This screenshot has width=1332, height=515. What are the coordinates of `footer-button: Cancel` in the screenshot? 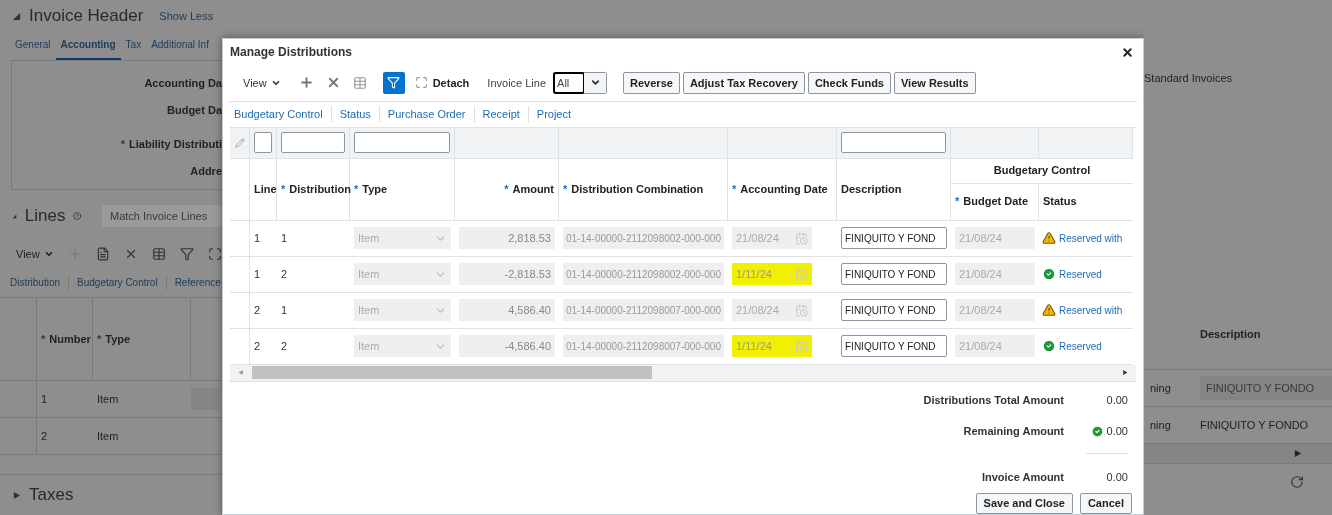 It's located at (1105, 503).